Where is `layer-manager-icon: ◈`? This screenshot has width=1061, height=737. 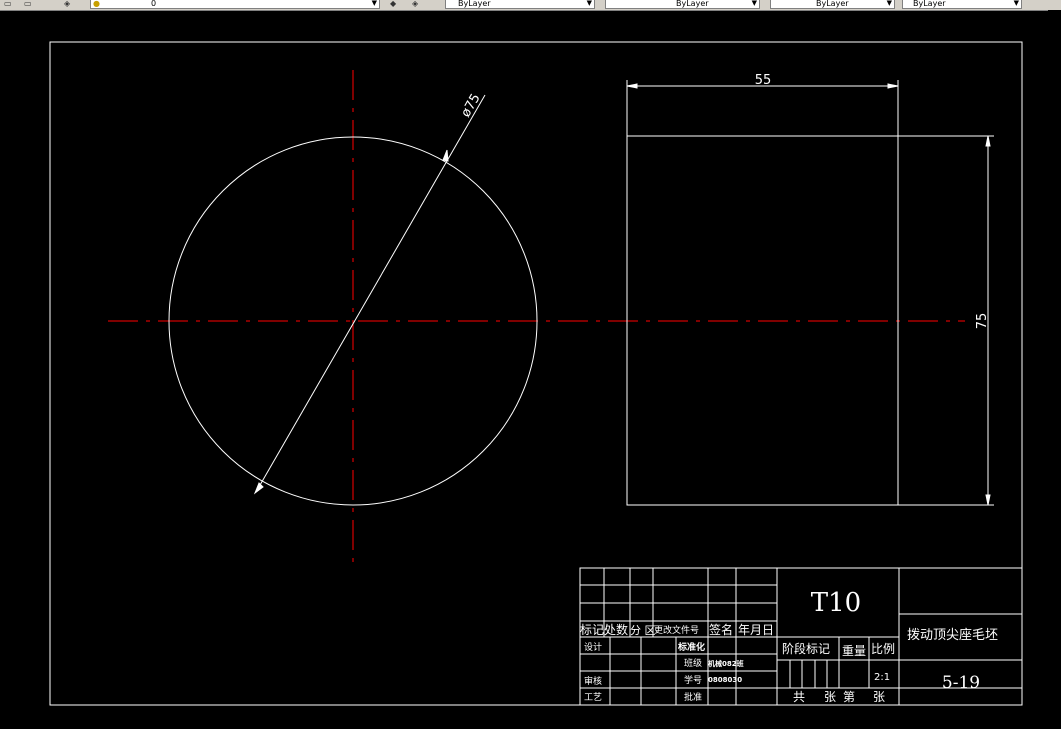
layer-manager-icon: ◈ is located at coordinates (67, 4).